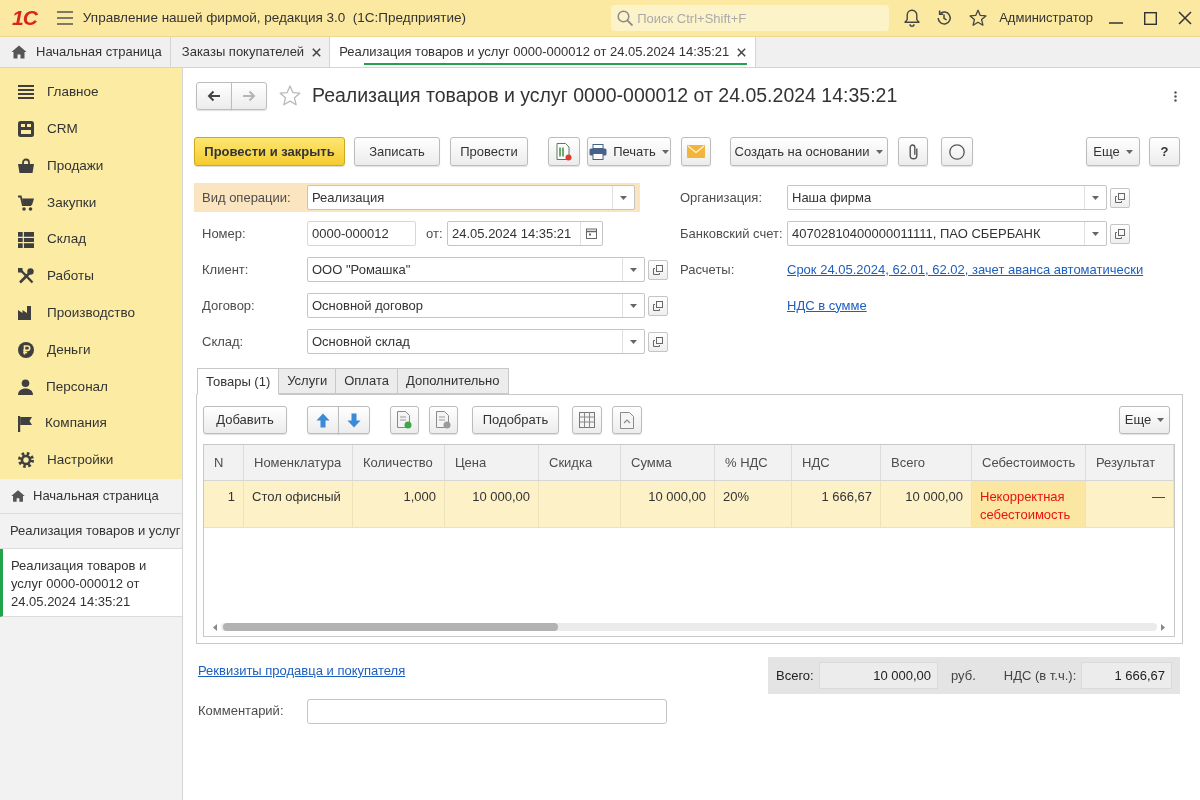 Image resolution: width=1200 pixels, height=800 pixels. Describe the element at coordinates (750, 18) in the screenshot. I see `search-field: Поиск Ctrl+Shift+F` at that location.